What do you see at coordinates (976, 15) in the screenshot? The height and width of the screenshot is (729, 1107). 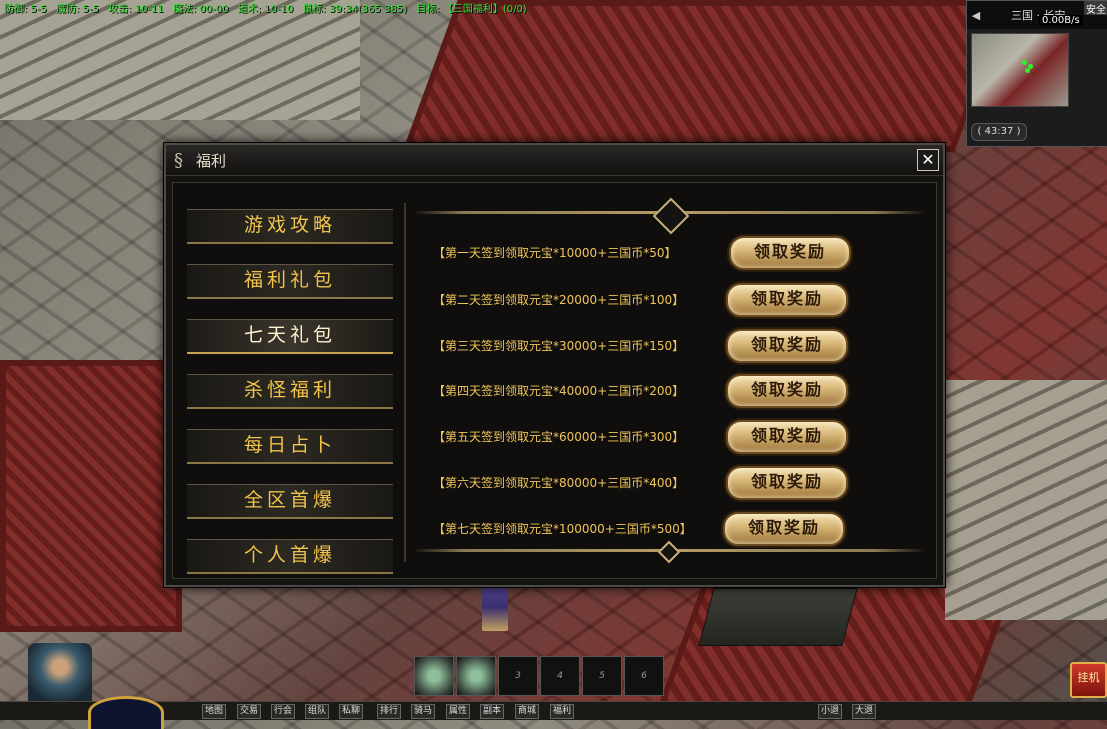 I see `speaker-icon: ◀` at bounding box center [976, 15].